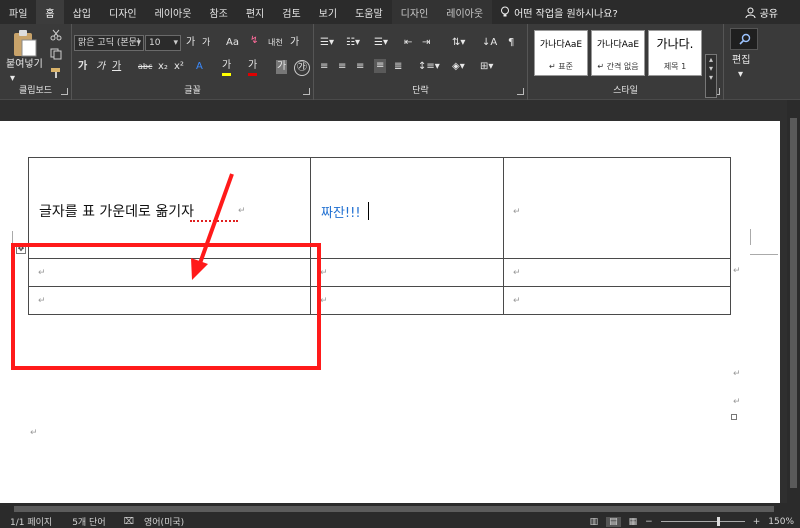 This screenshot has width=800, height=528. What do you see at coordinates (56, 35) in the screenshot?
I see `cut-icon` at bounding box center [56, 35].